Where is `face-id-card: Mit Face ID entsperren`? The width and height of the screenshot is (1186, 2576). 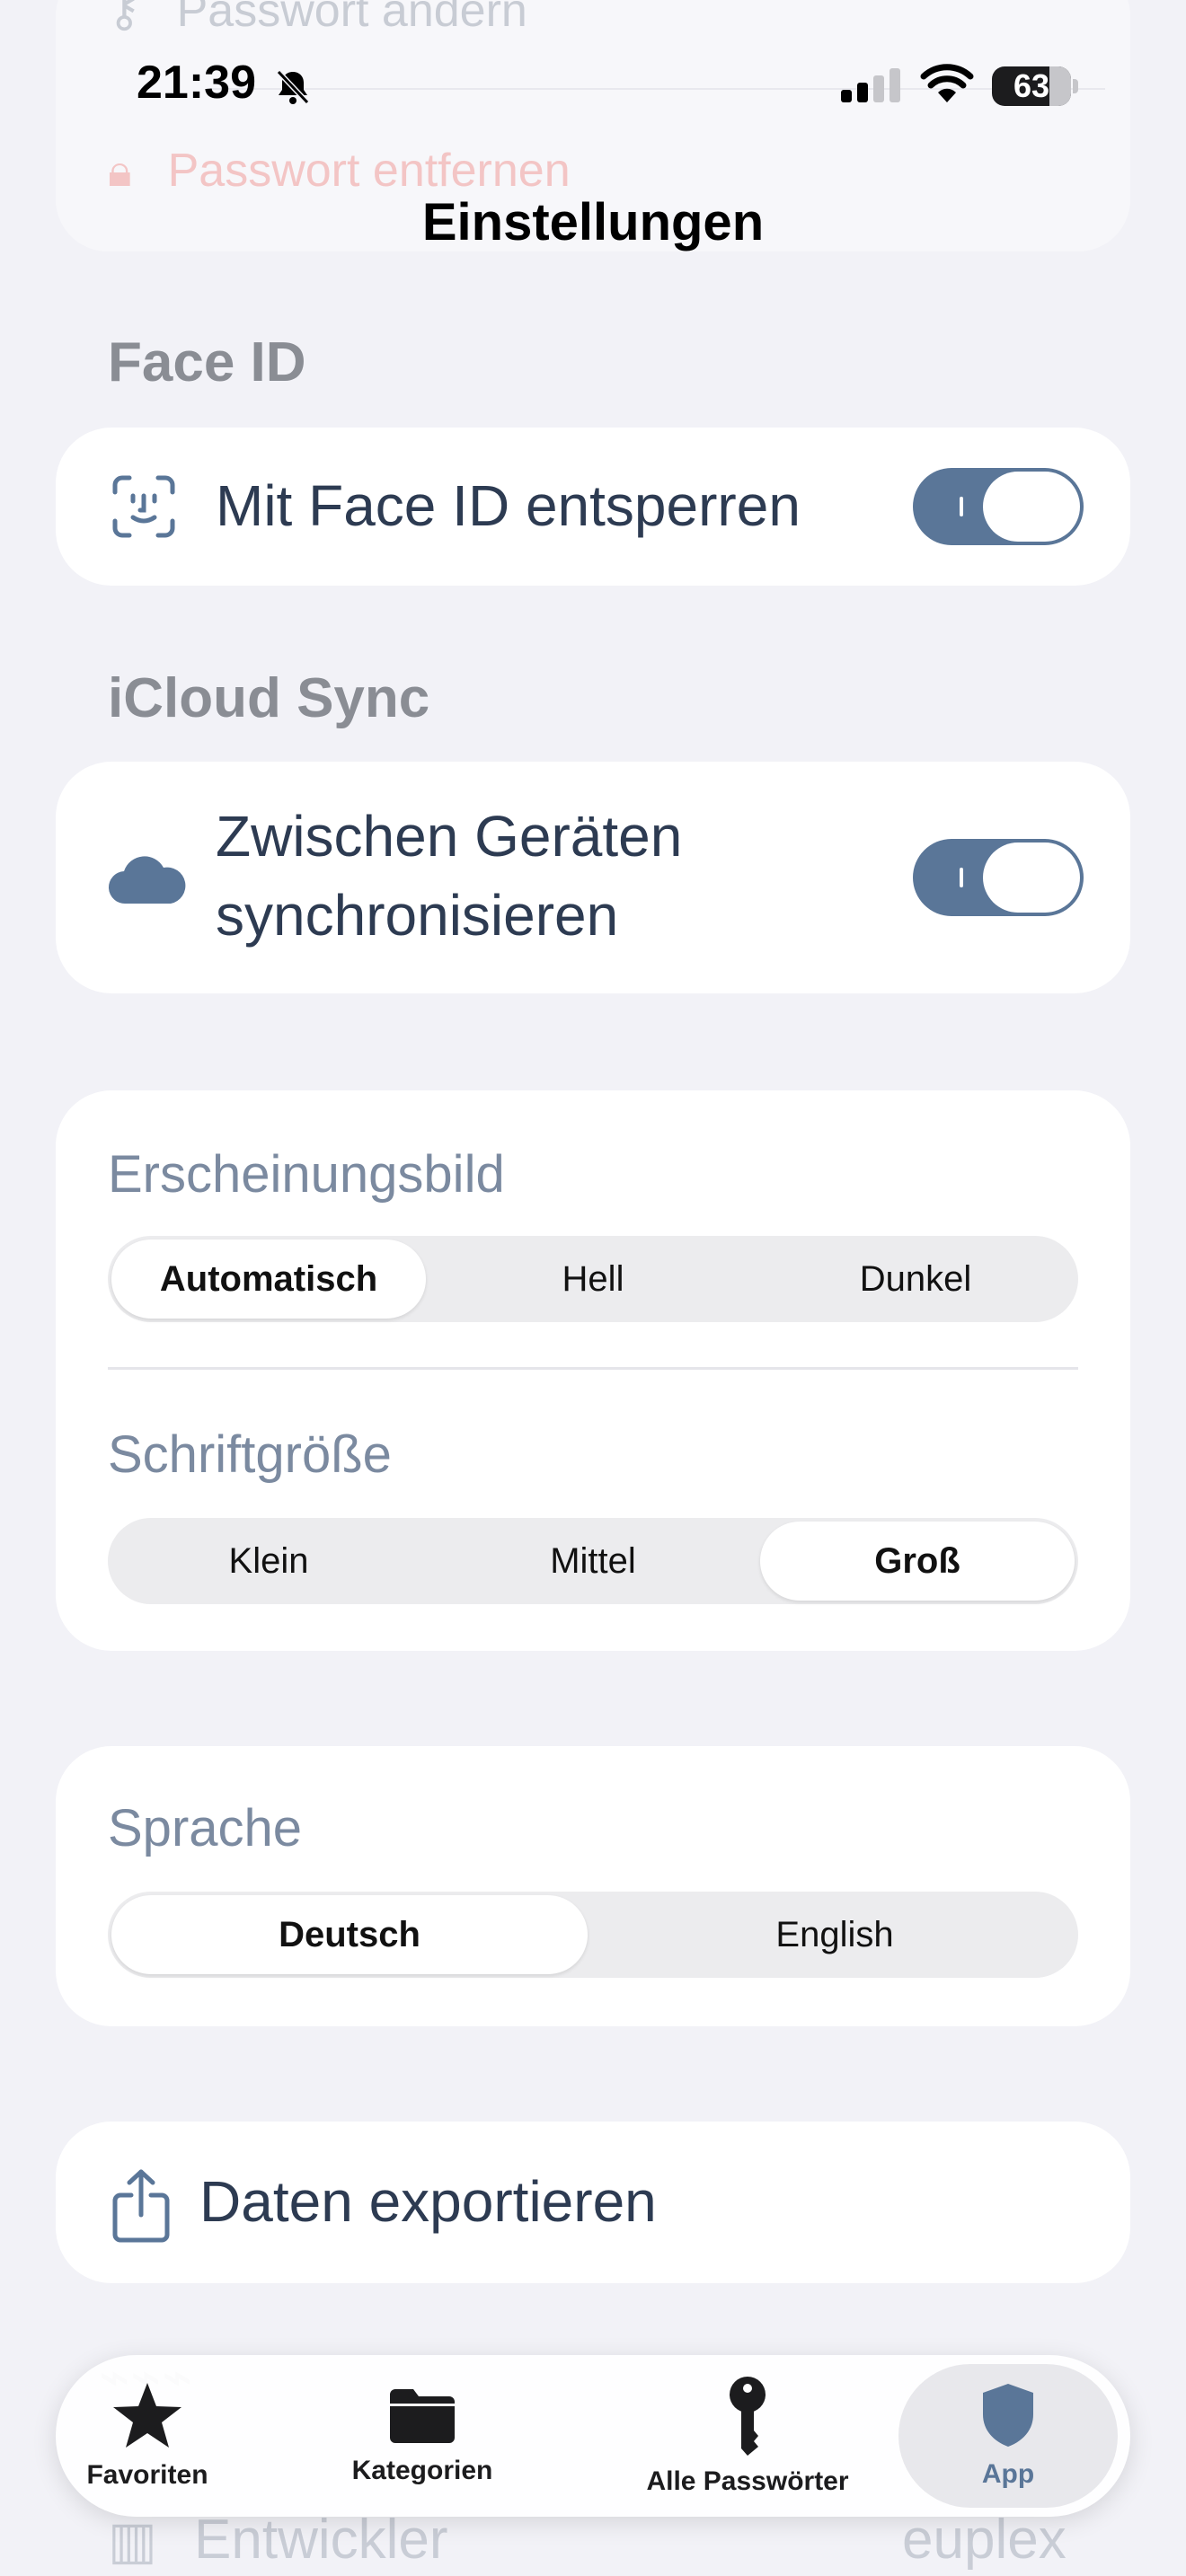 face-id-card: Mit Face ID entsperren is located at coordinates (593, 507).